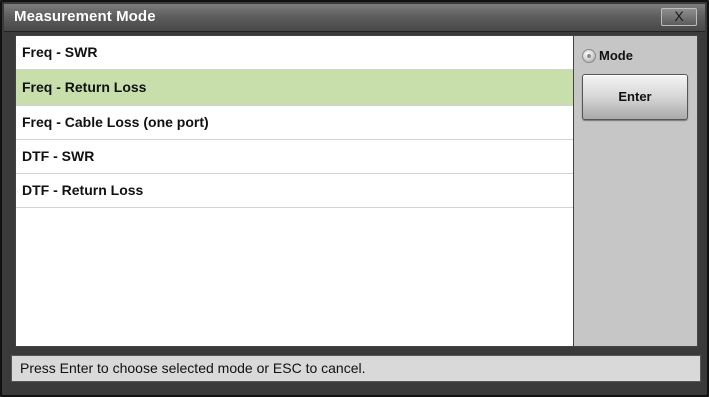 The height and width of the screenshot is (397, 709). Describe the element at coordinates (85, 16) in the screenshot. I see `dialog-title: Measurement Mode` at that location.